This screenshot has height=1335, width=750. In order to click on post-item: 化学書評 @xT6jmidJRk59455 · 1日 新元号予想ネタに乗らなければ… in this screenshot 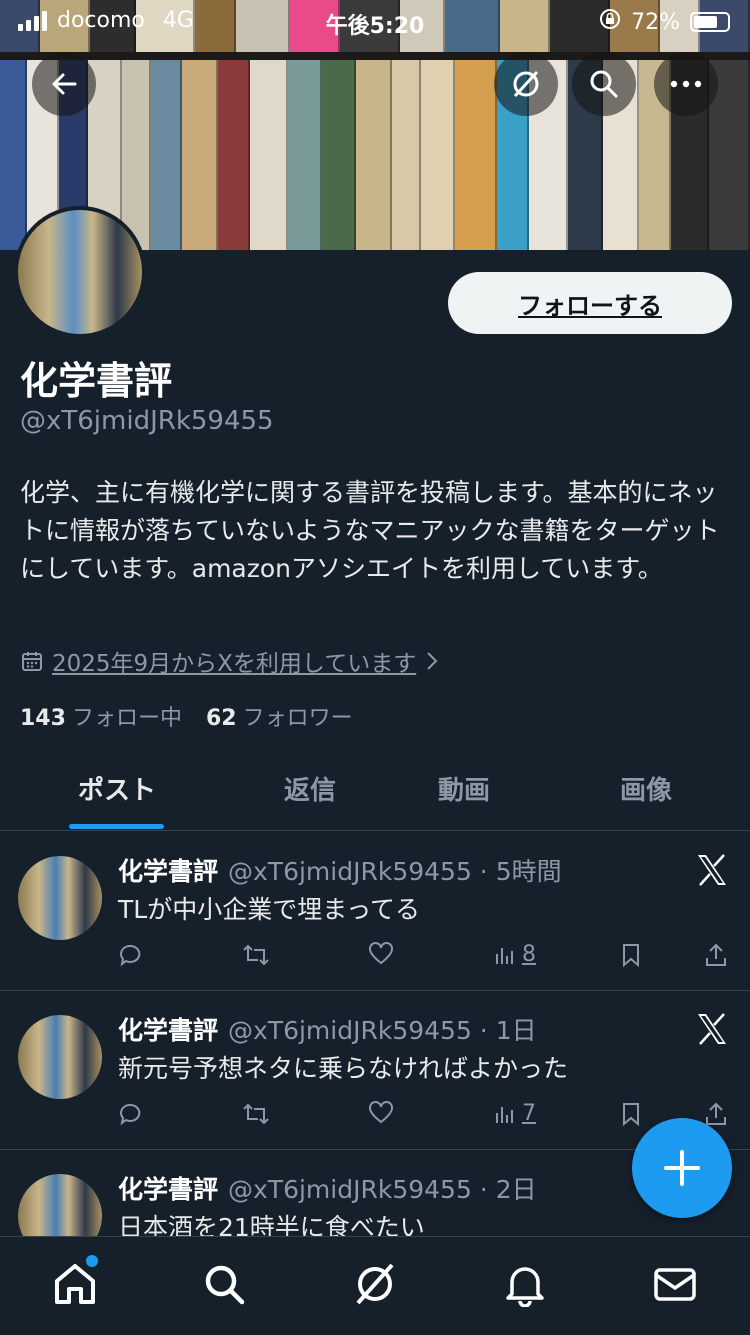, I will do `click(375, 1070)`.